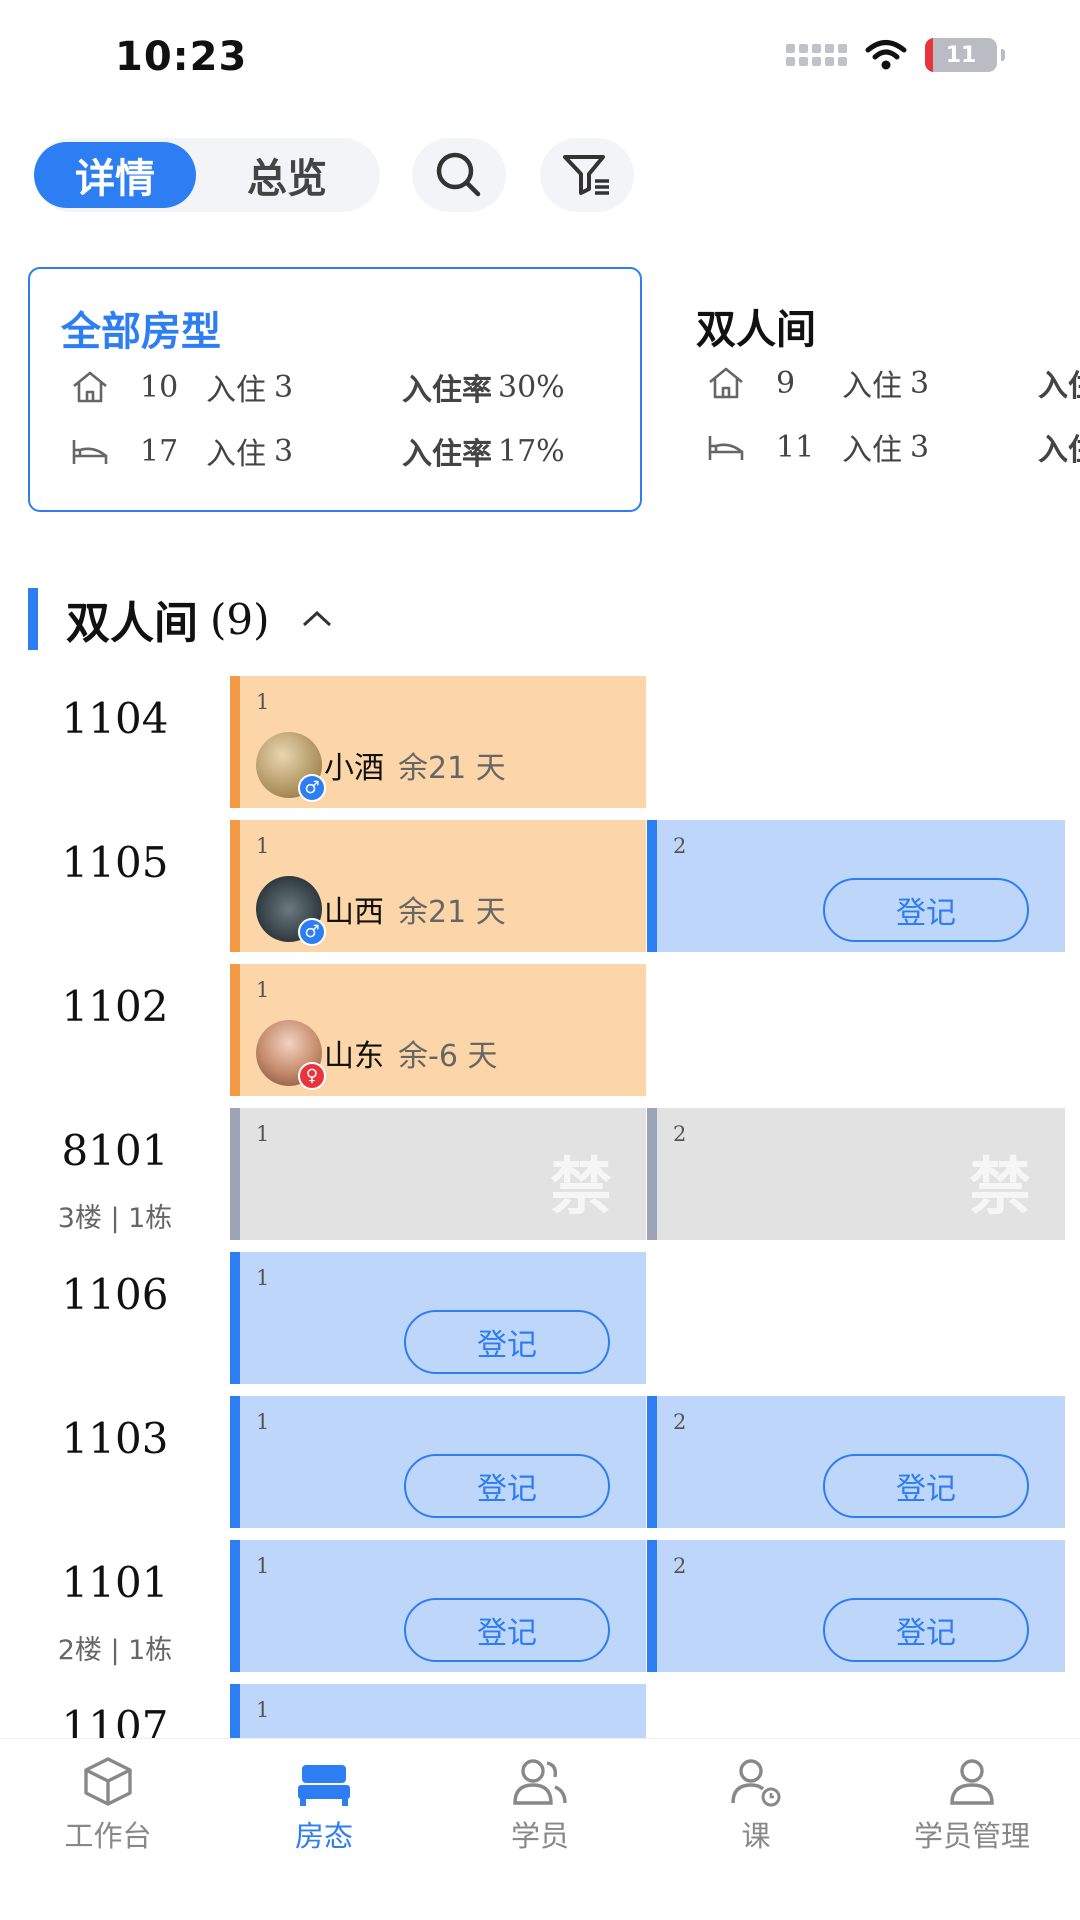 The height and width of the screenshot is (1920, 1080). What do you see at coordinates (886, 55) in the screenshot?
I see `wifi-icon` at bounding box center [886, 55].